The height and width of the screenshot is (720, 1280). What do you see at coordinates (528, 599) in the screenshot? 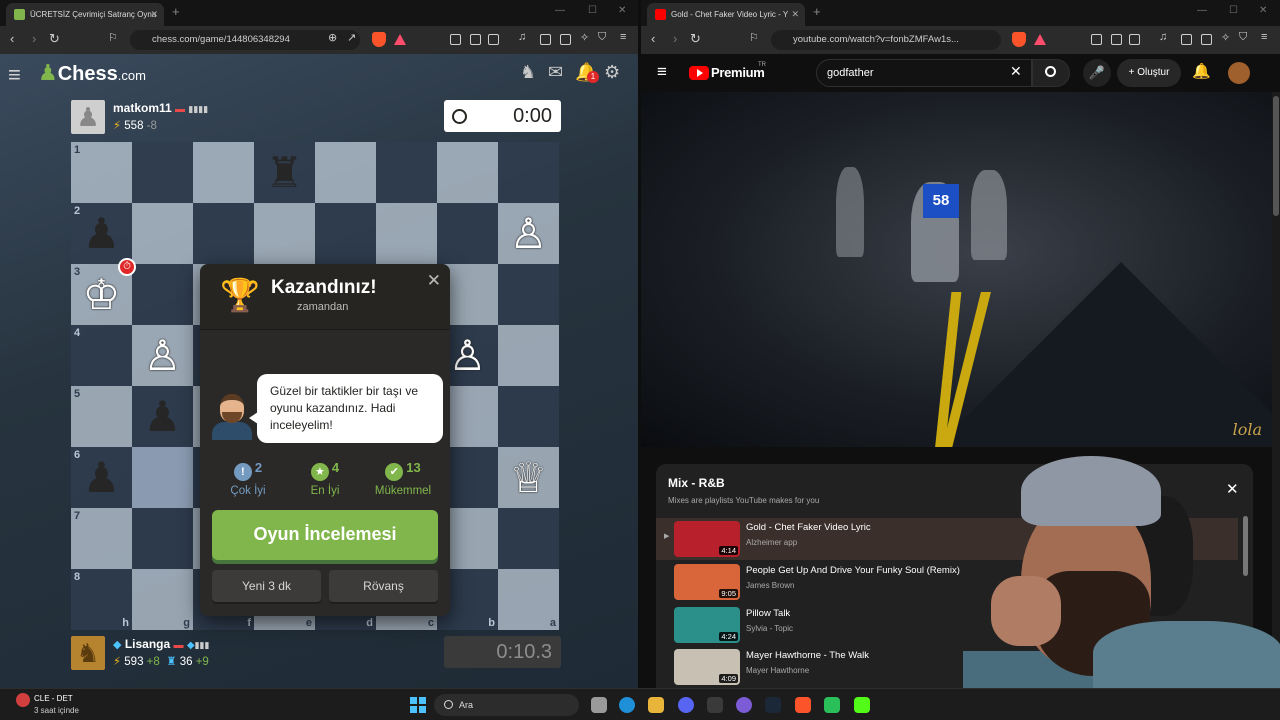
I see `board-square: a` at bounding box center [528, 599].